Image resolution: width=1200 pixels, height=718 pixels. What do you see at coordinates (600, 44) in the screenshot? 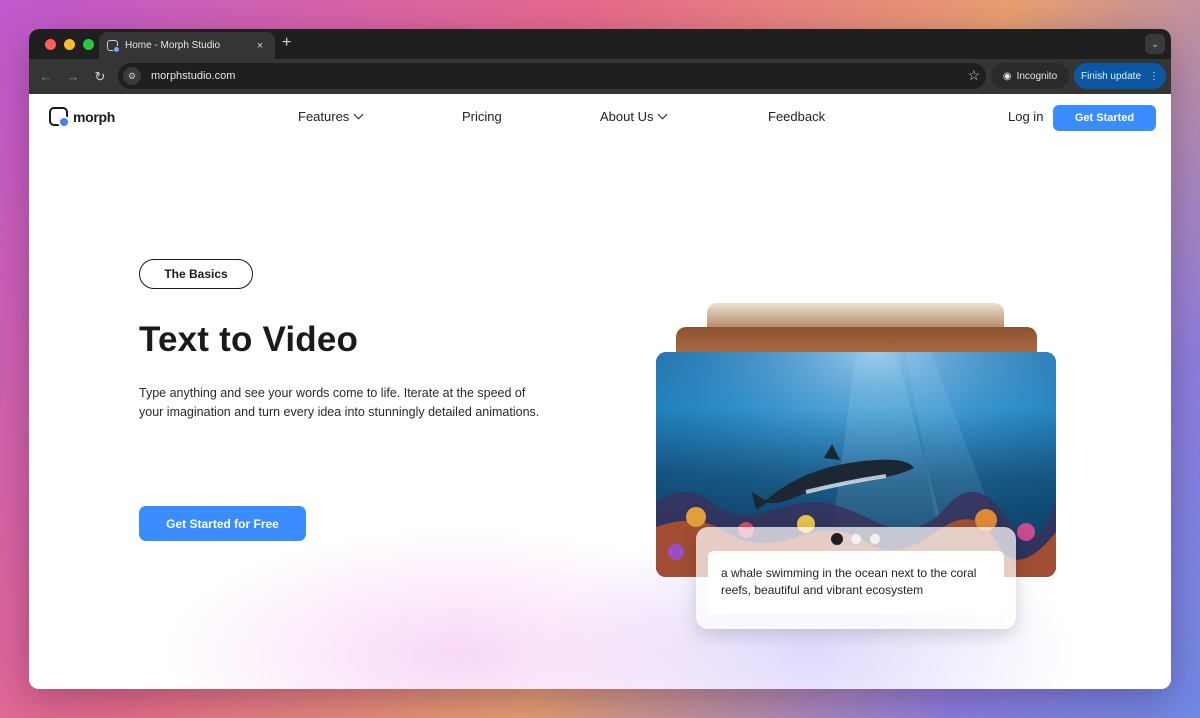
I see `tab-strip: Home - Morph Studio × + ⌄` at bounding box center [600, 44].